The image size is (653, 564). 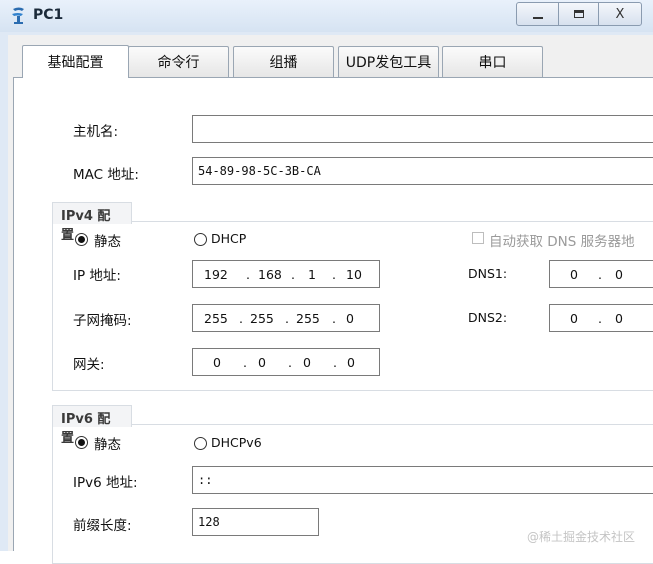 I want to click on auto-dns-label: 自动获取 DNS 服务器地, so click(x=562, y=242).